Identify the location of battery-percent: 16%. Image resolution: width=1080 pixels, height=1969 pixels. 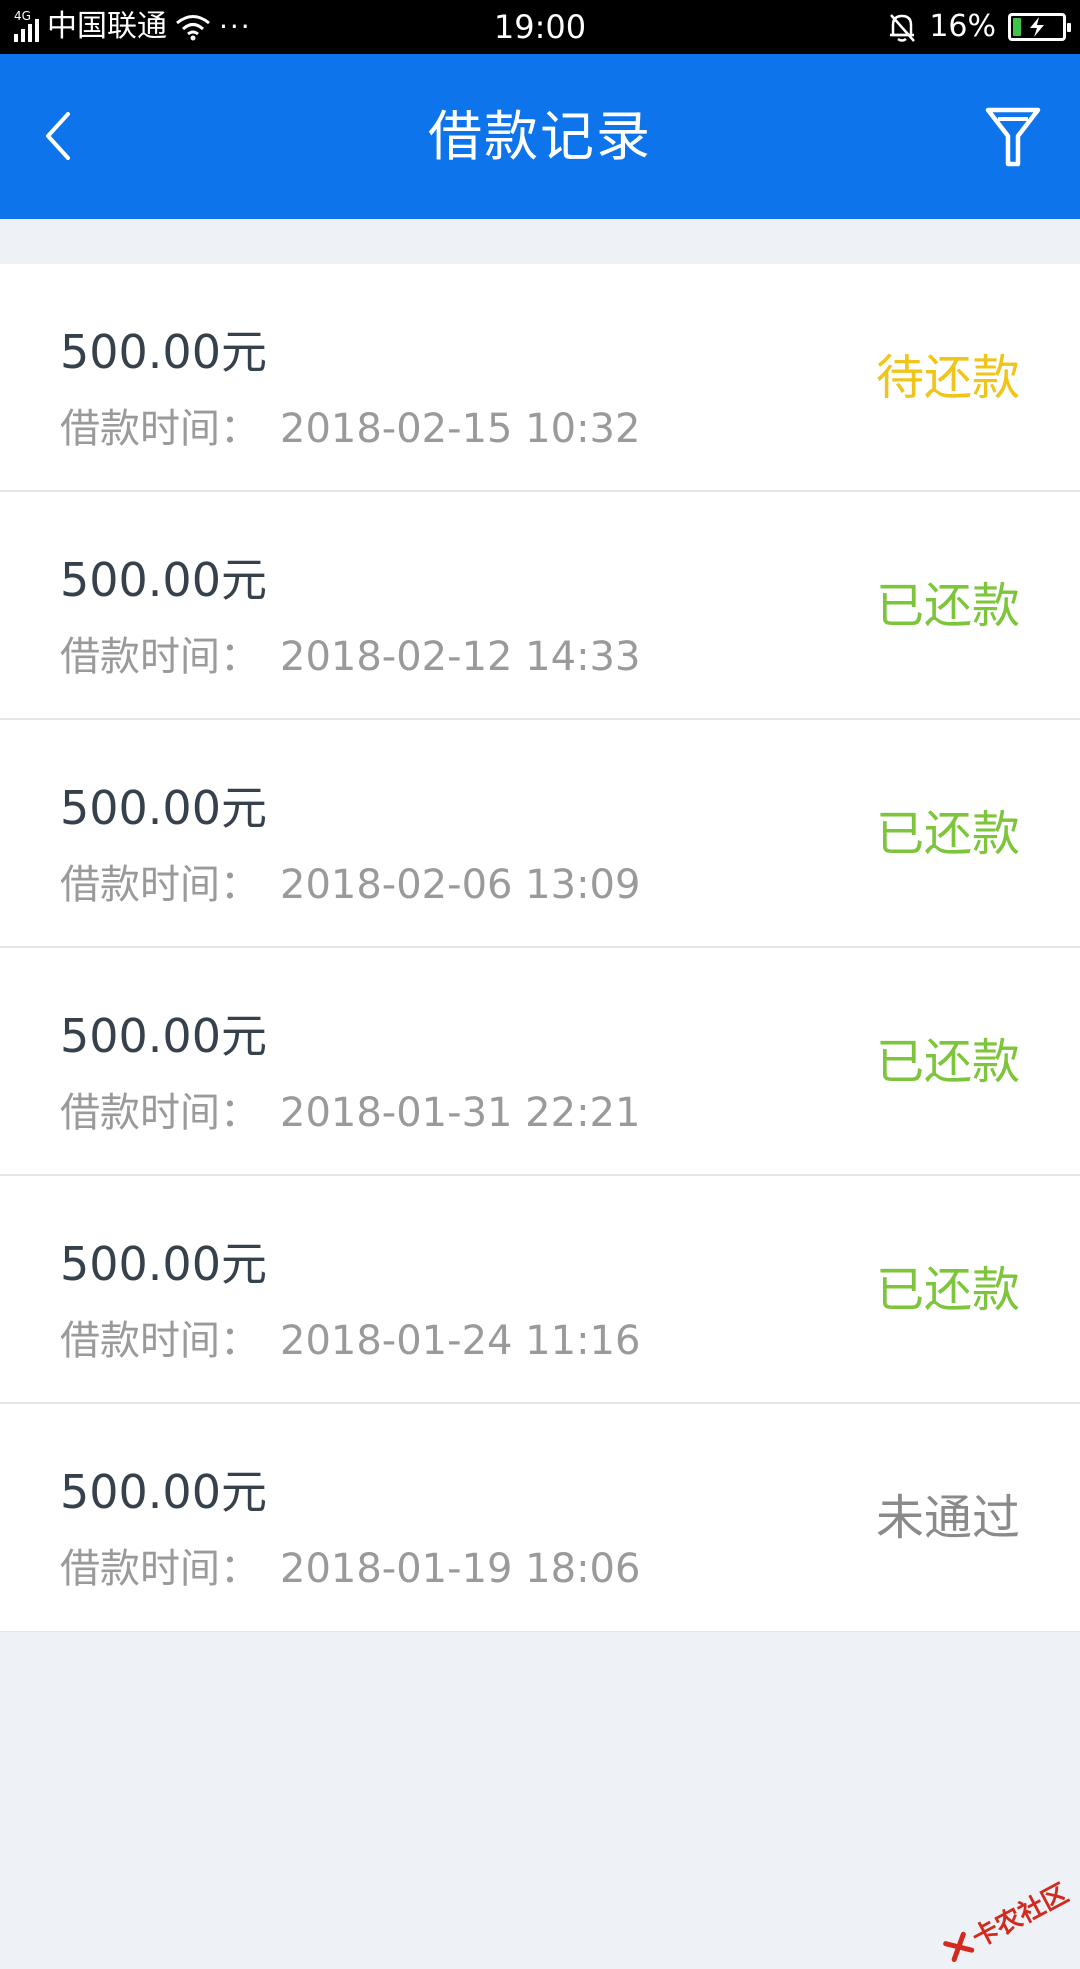
(962, 27).